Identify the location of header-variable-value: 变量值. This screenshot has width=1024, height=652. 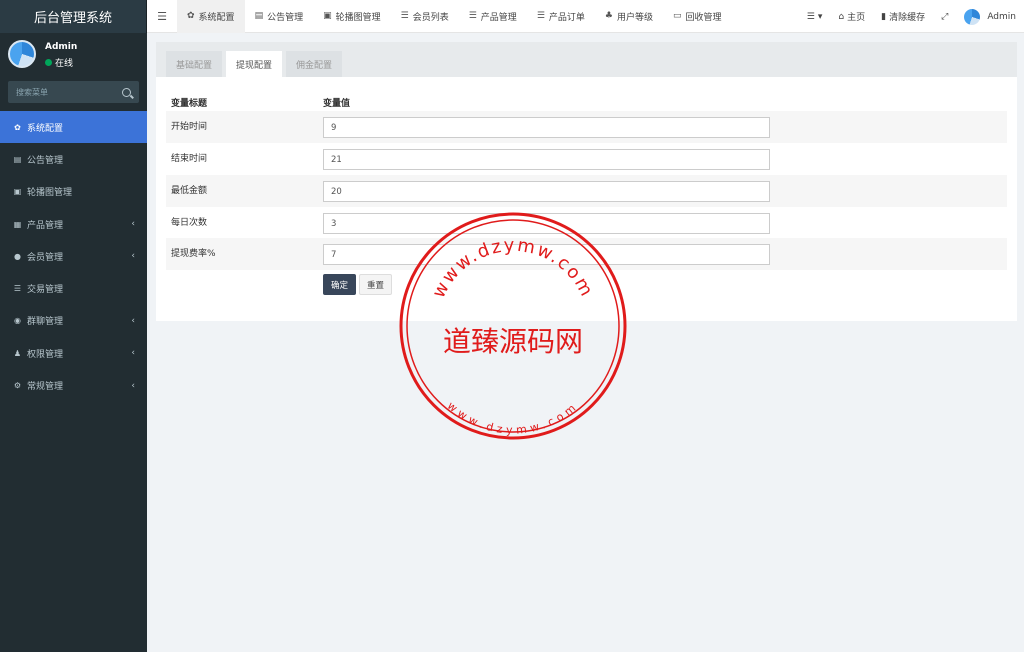
(337, 103).